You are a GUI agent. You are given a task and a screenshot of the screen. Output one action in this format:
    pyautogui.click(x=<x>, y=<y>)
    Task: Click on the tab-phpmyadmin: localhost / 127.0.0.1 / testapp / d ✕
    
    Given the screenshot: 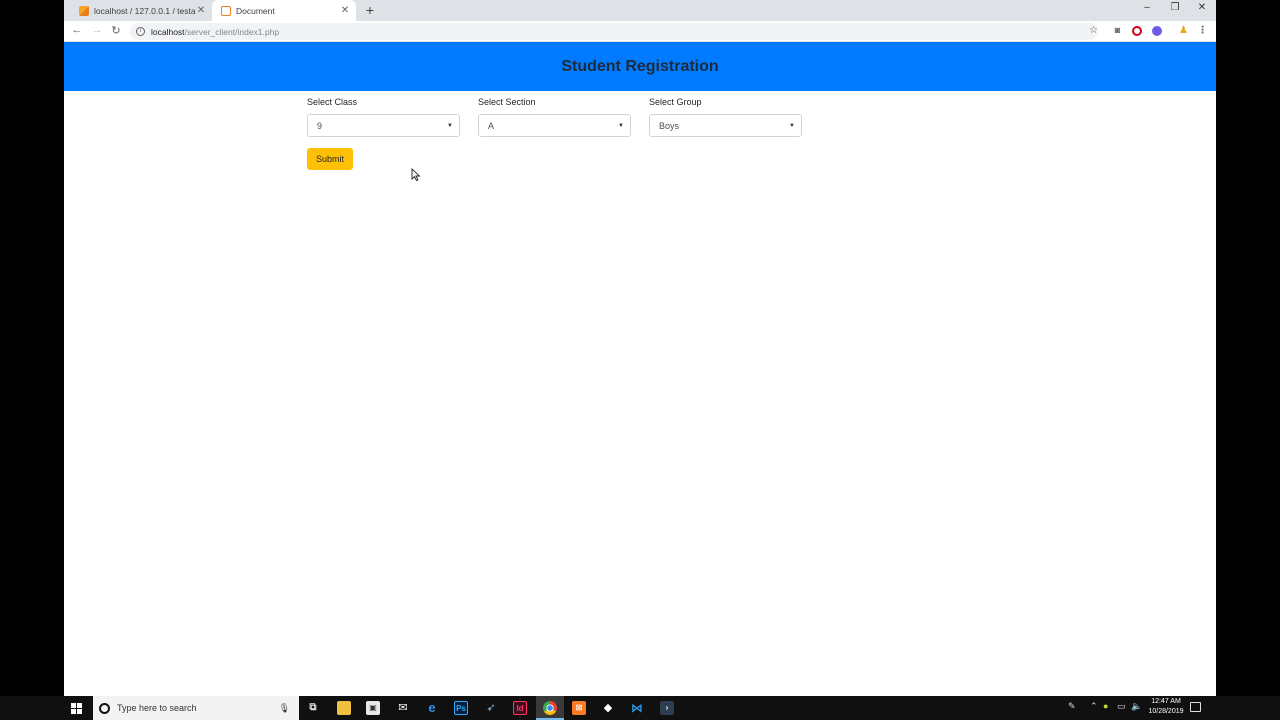 What is the action you would take?
    pyautogui.click(x=141, y=10)
    